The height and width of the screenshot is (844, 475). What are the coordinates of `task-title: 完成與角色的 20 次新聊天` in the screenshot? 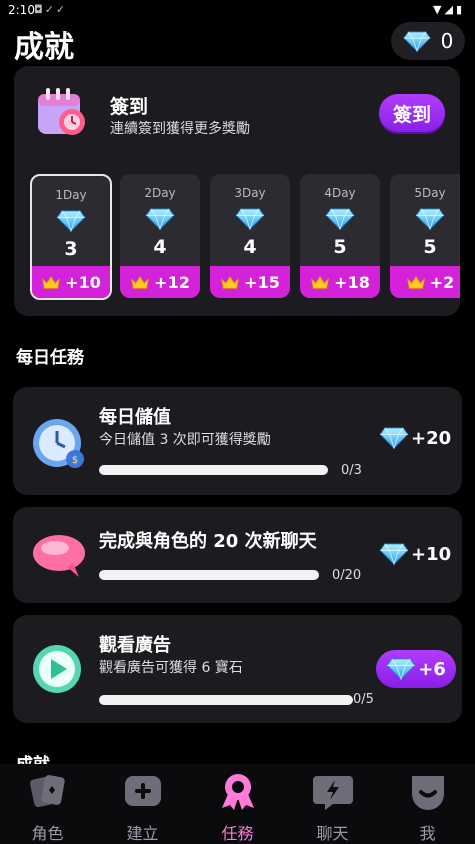 It's located at (208, 541).